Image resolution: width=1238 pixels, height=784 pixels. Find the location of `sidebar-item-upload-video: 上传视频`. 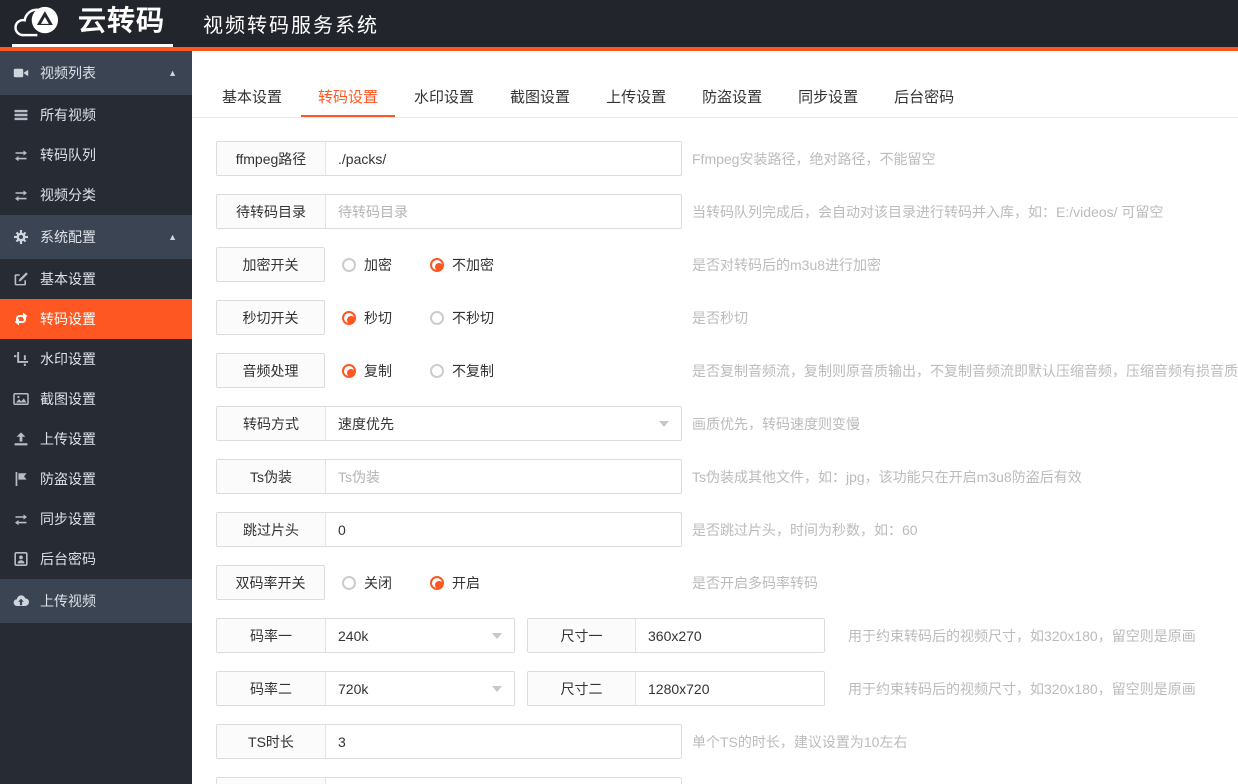

sidebar-item-upload-video: 上传视频 is located at coordinates (96, 601).